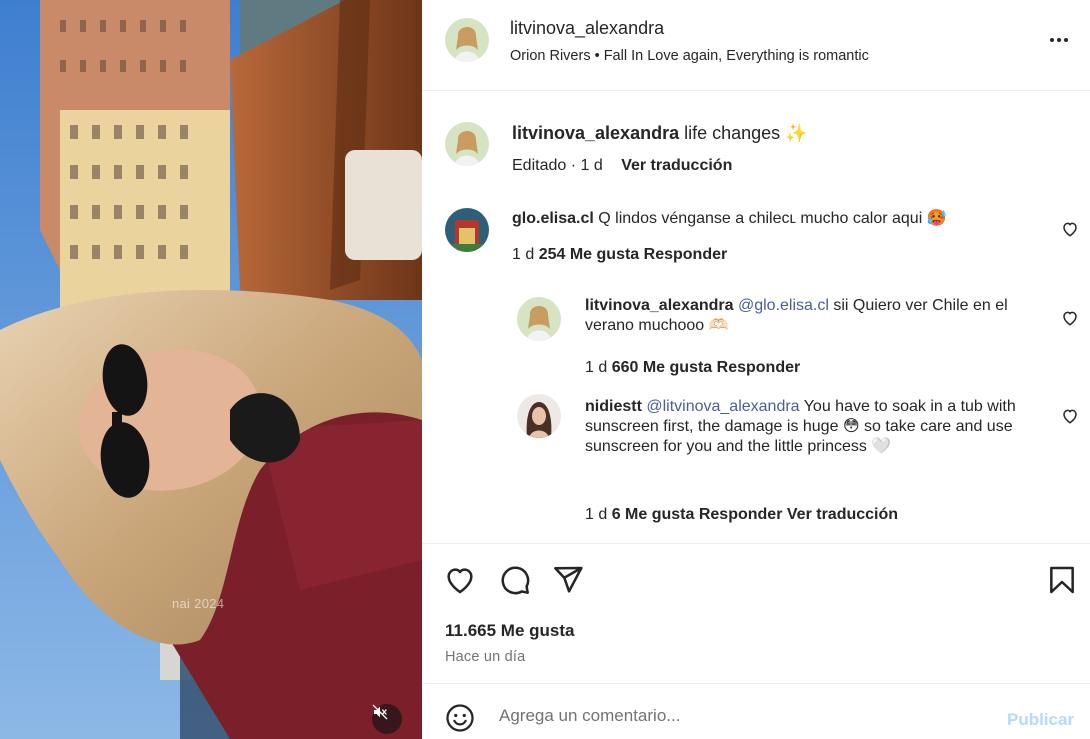 The height and width of the screenshot is (739, 1090). What do you see at coordinates (1062, 580) in the screenshot?
I see `save-bookmark-icon` at bounding box center [1062, 580].